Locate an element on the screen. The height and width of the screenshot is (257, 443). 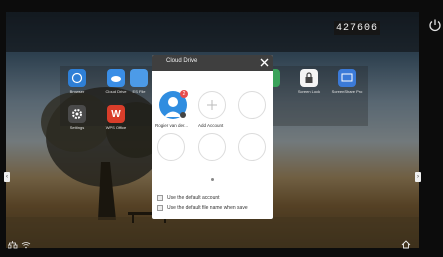
cloud-badge-icon is located at coordinates (183, 115).